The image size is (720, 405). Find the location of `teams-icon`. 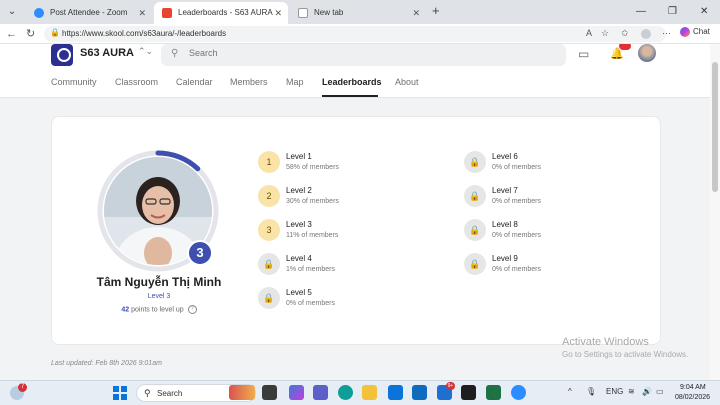

teams-icon is located at coordinates (320, 392).